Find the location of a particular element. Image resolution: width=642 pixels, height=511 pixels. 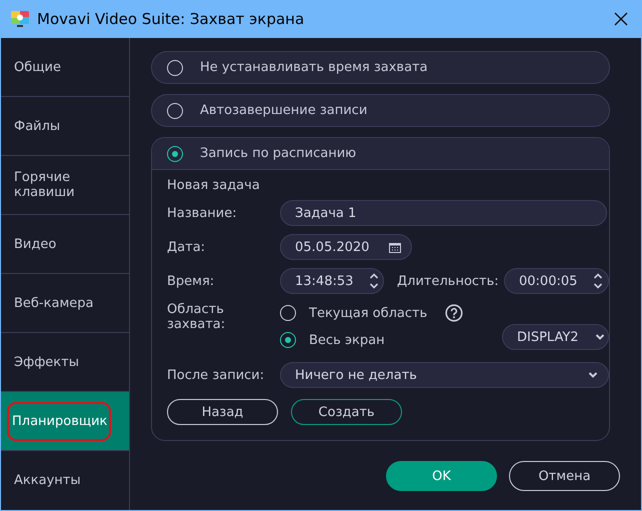

window-title: Movavi Video Suite: Захват экрана is located at coordinates (171, 19).